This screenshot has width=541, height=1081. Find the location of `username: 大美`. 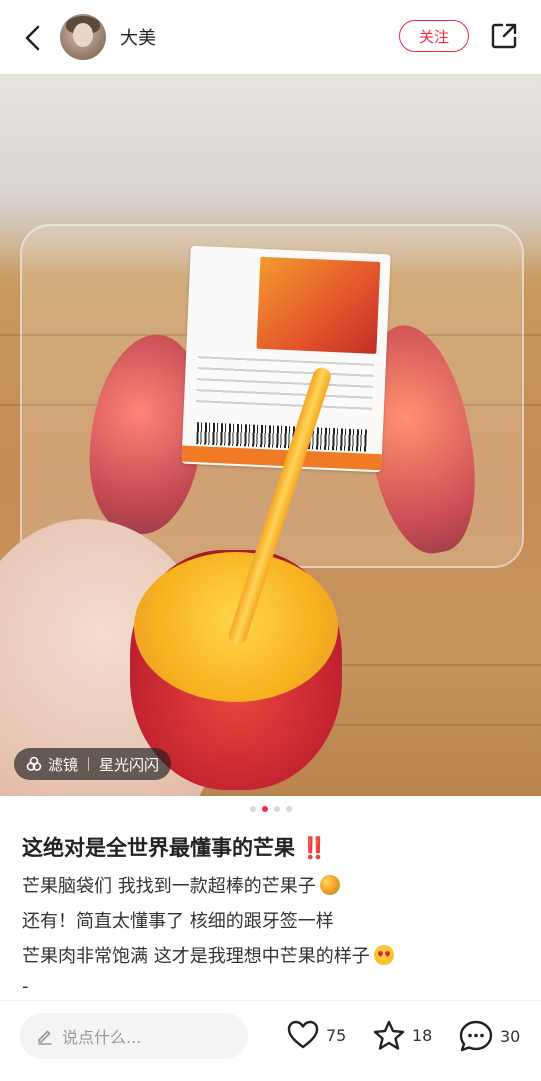

username: 大美 is located at coordinates (138, 37).